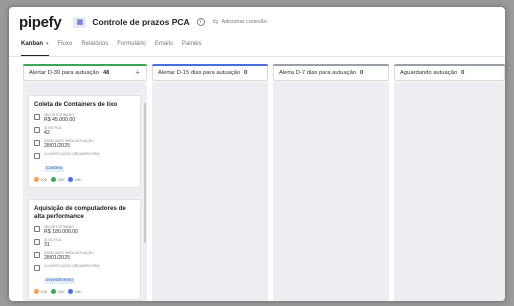 This screenshot has width=514, height=306. I want to click on card-badges: 22h 22h 19h, so click(84, 179).